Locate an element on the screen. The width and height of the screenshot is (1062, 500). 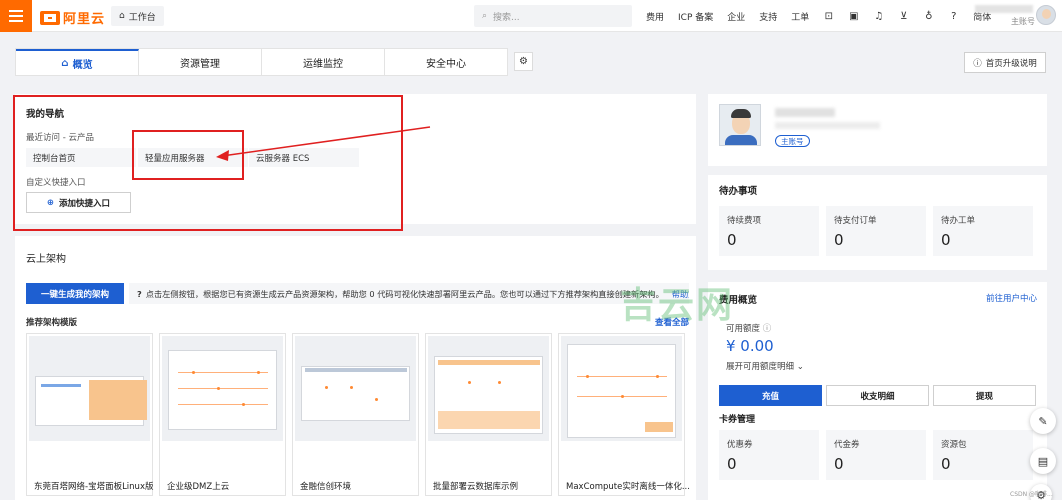
nav-link-fee: 费用 is located at coordinates (655, 16).